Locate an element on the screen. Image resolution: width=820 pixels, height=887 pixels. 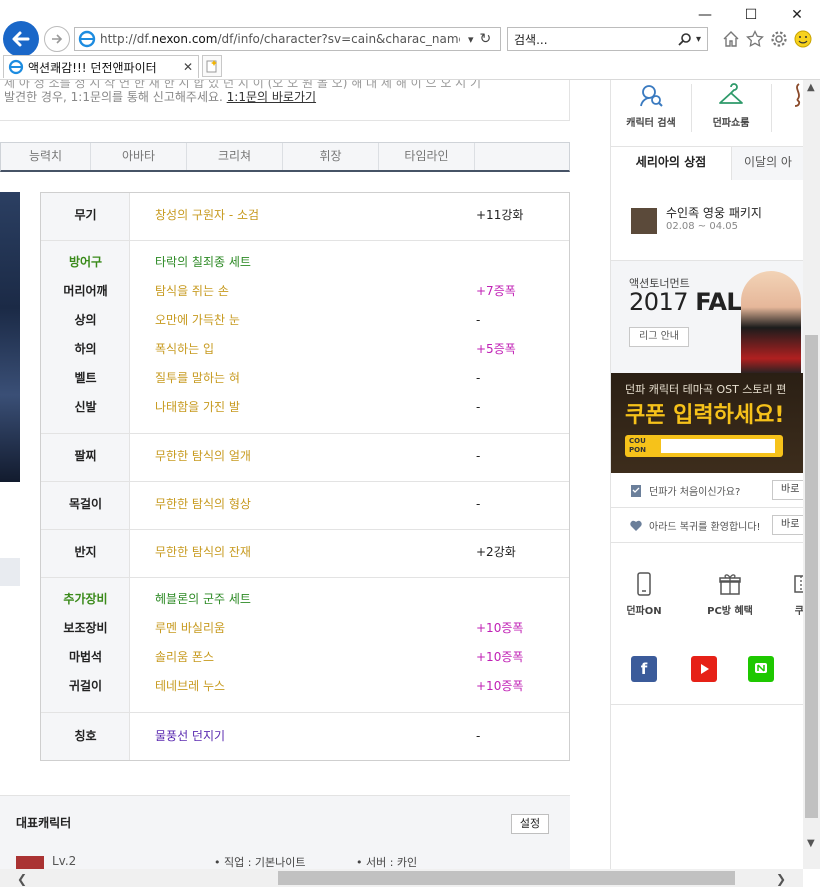
scroll-down-icon: ▼ is located at coordinates (811, 843).